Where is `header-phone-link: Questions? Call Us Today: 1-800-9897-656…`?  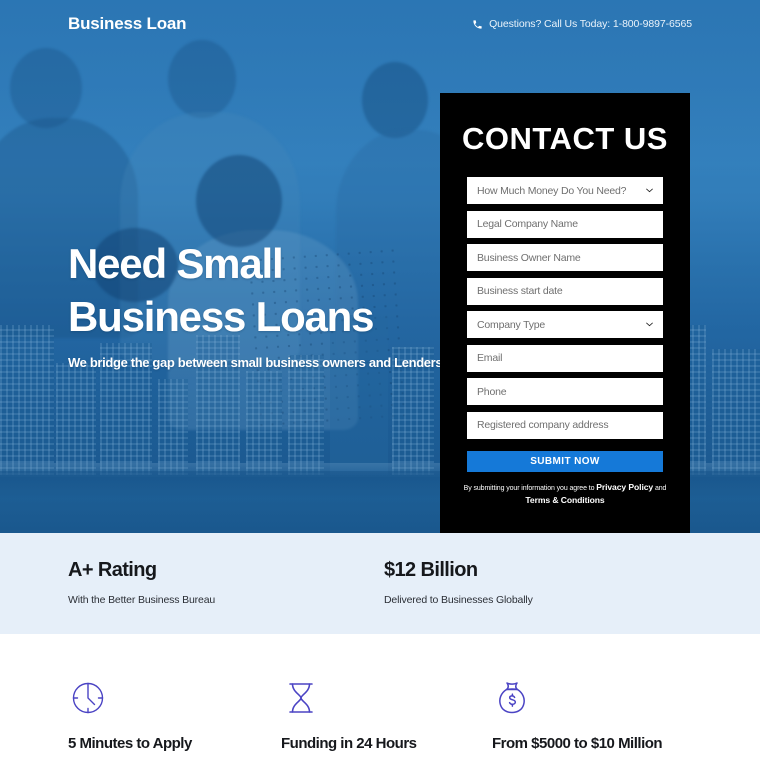 header-phone-link: Questions? Call Us Today: 1-800-9897-656… is located at coordinates (582, 24).